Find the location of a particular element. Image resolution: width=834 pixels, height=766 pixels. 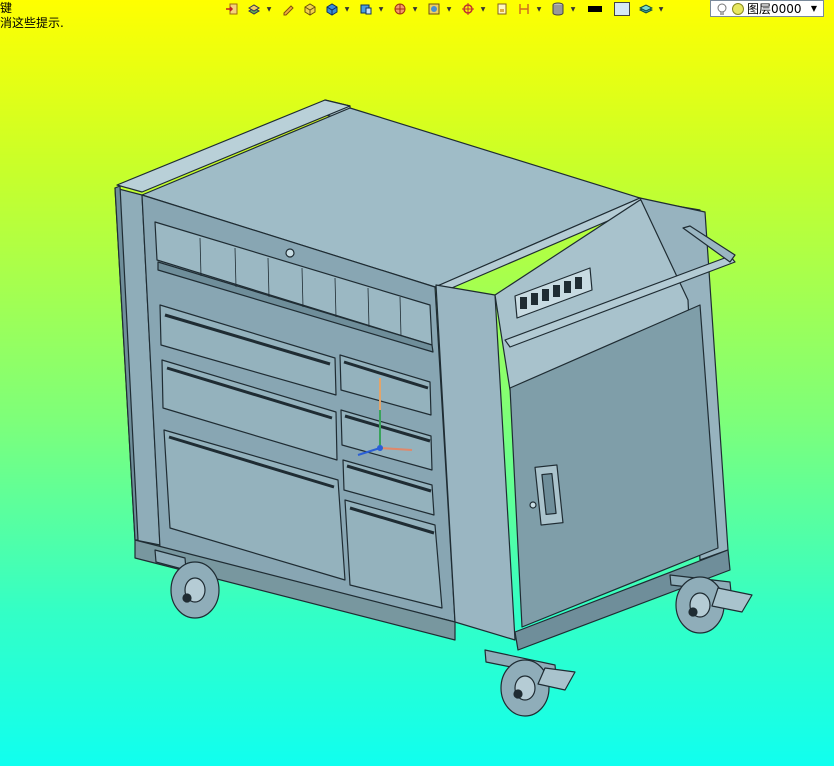

door-lock-icon is located at coordinates (533, 505).